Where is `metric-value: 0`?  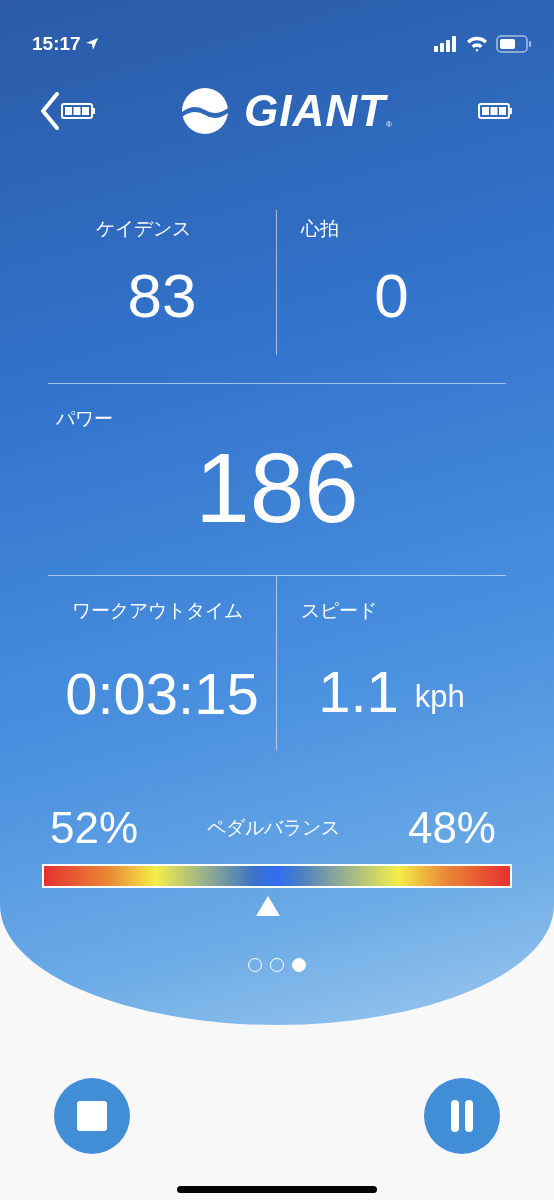
metric-value: 0 is located at coordinates (391, 295).